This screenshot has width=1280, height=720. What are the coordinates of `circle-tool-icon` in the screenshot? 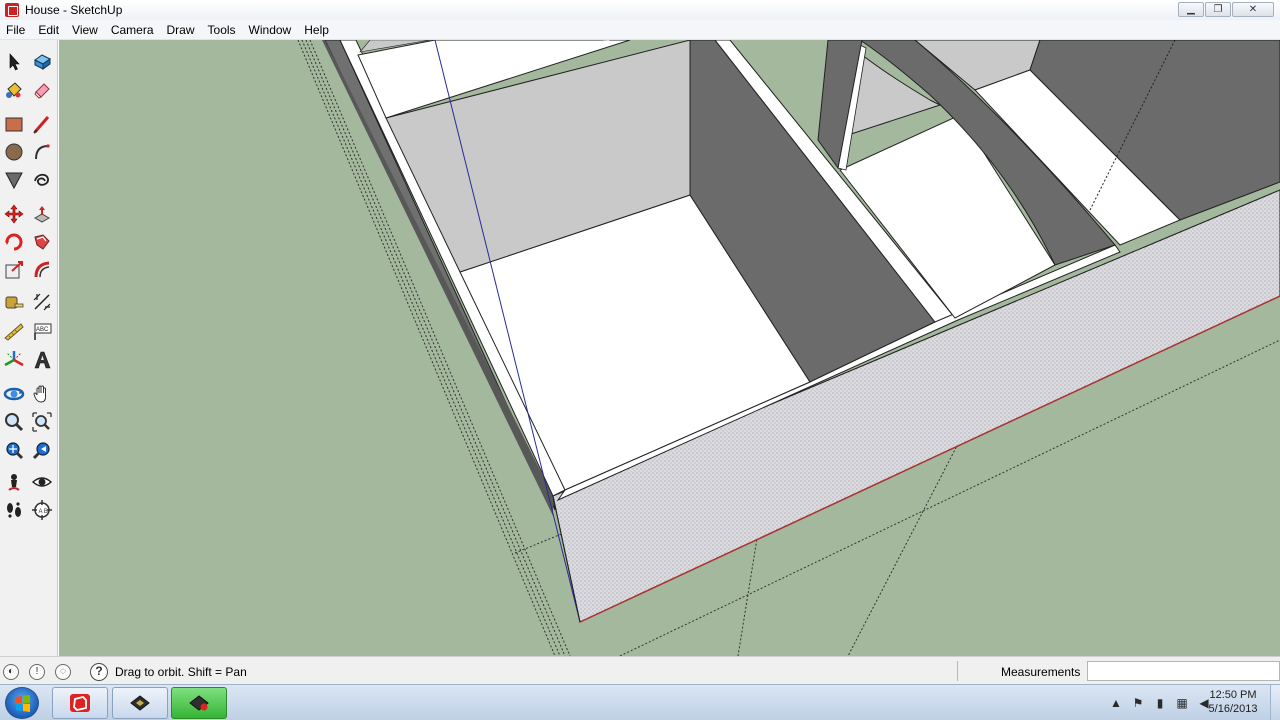 It's located at (14, 152).